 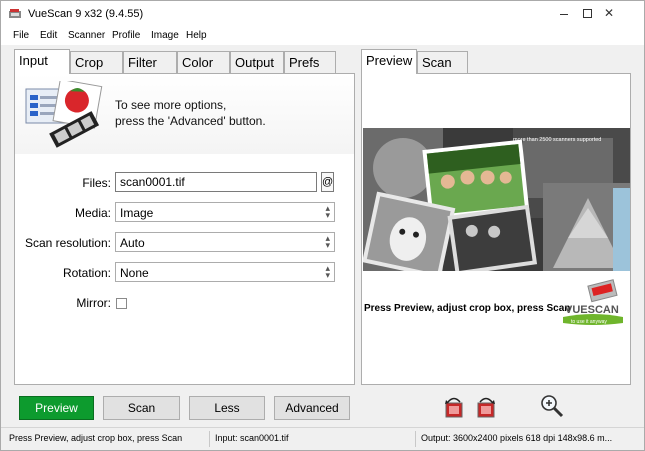 I want to click on tab-filter: Filter, so click(x=150, y=62).